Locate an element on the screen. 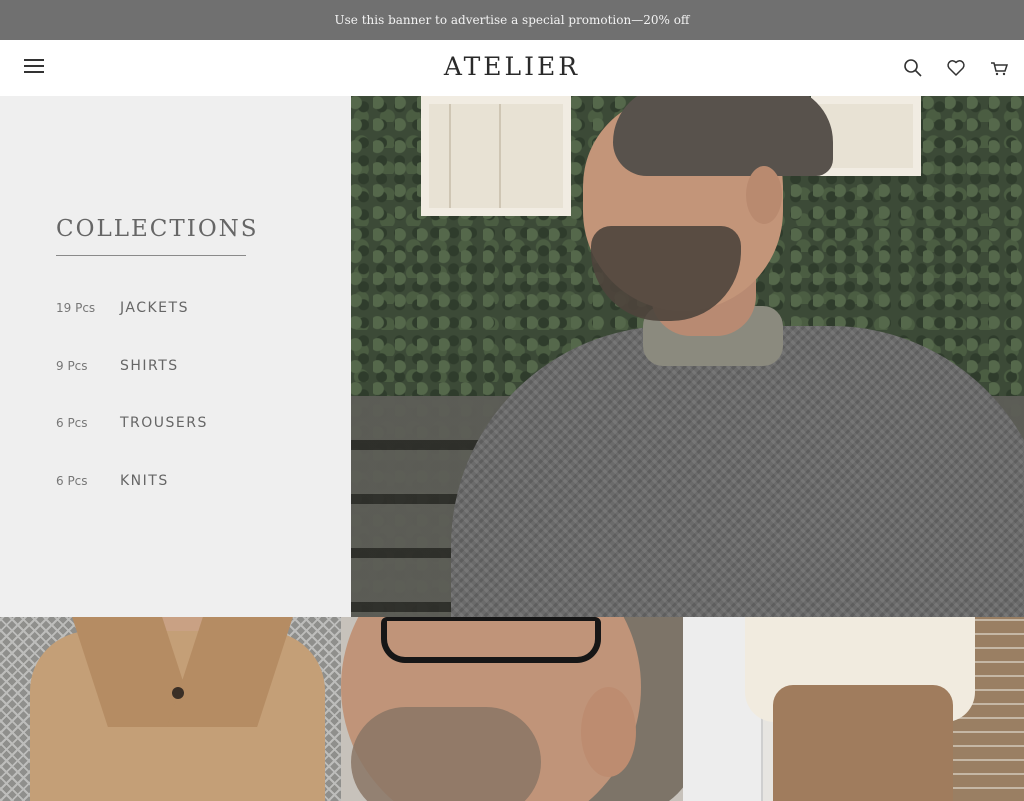 This screenshot has width=1024, height=801. collection-name: SHIRTS is located at coordinates (149, 366).